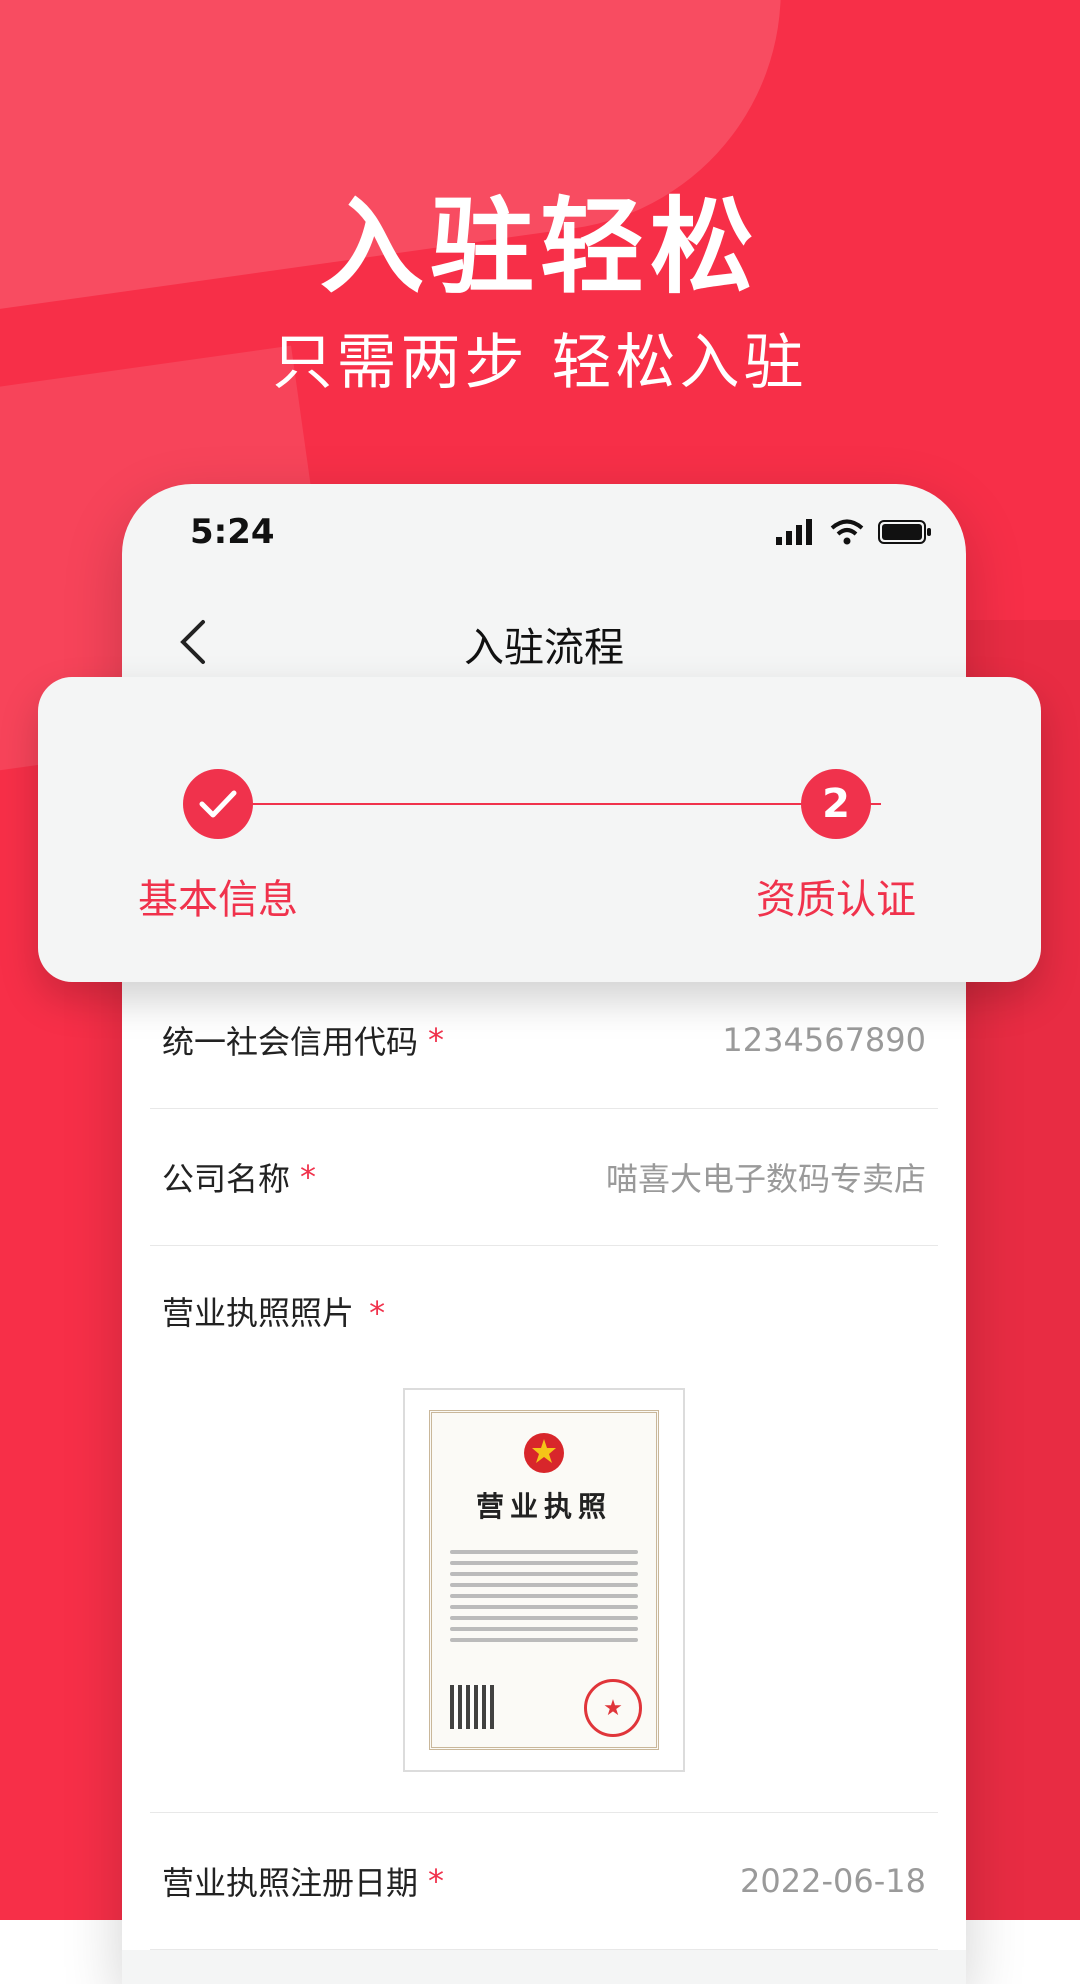 The width and height of the screenshot is (1080, 1984). What do you see at coordinates (539, 247) in the screenshot?
I see `hero-title: 入驻轻松` at bounding box center [539, 247].